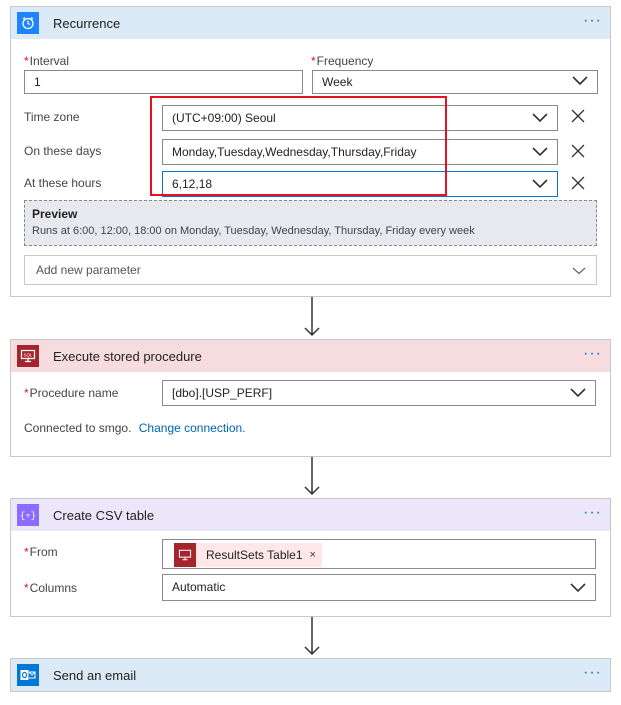 This screenshot has width=621, height=705. What do you see at coordinates (578, 183) in the screenshot?
I see `remove-hours-icon` at bounding box center [578, 183].